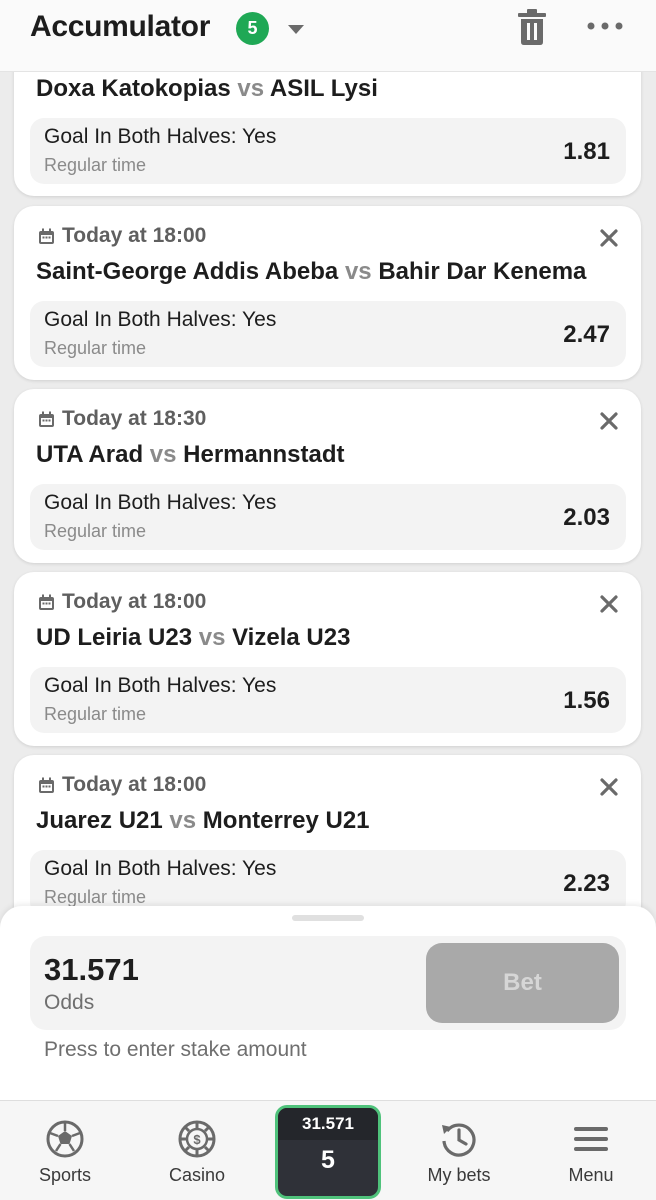 The height and width of the screenshot is (1200, 656). I want to click on total-odds: 31.571, so click(91, 969).